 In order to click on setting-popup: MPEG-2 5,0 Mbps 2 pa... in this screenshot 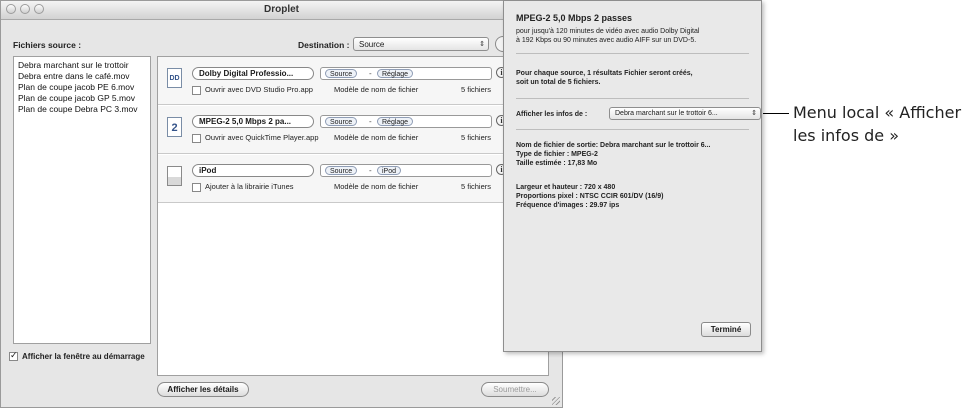, I will do `click(253, 121)`.